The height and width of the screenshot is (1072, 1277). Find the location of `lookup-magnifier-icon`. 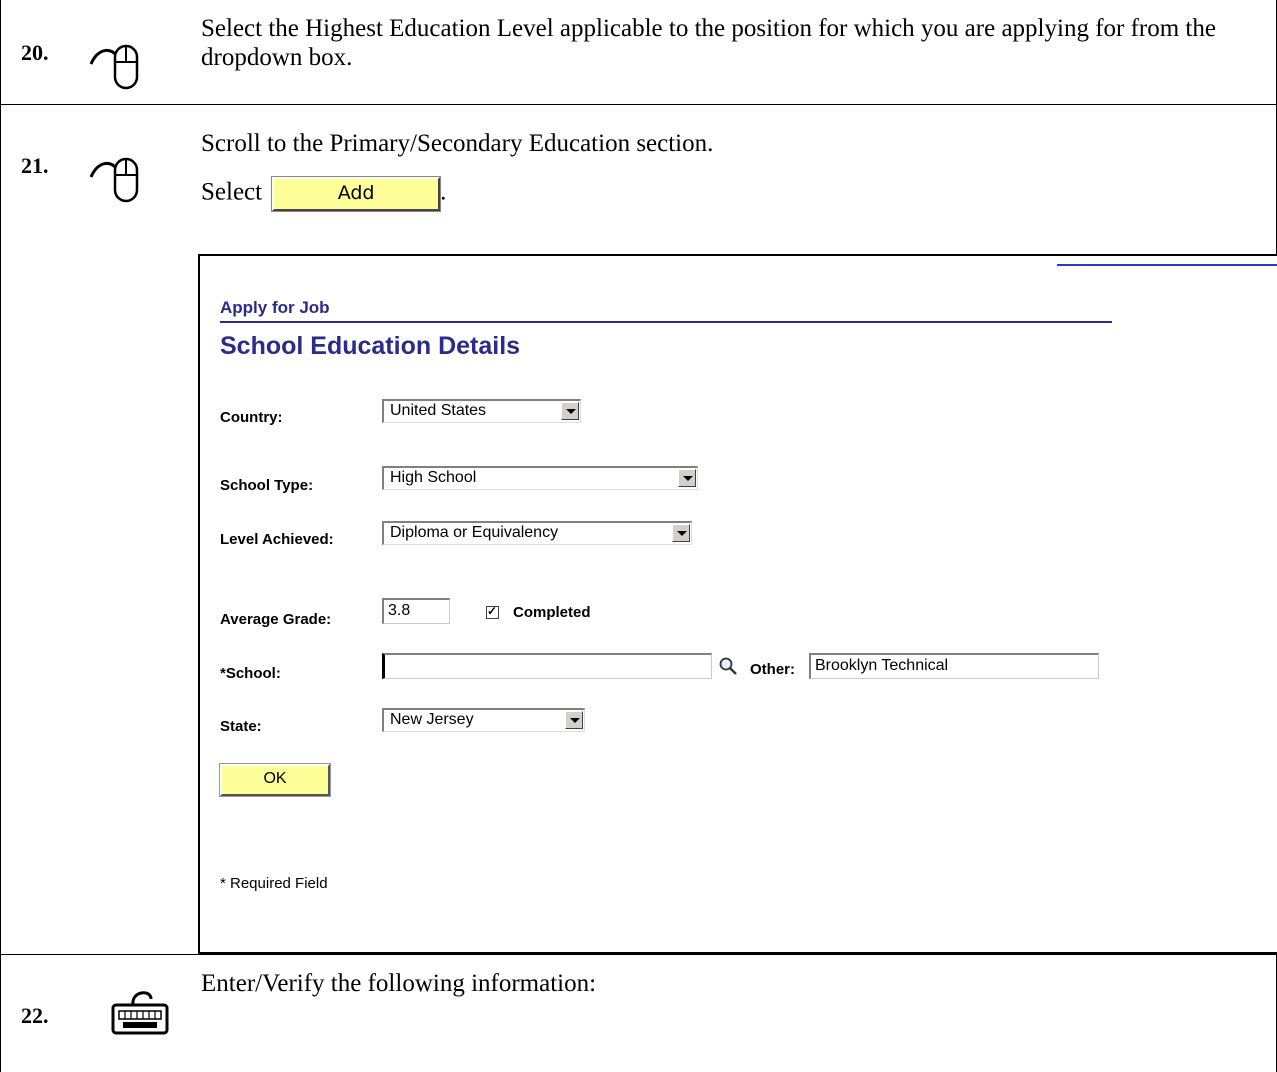

lookup-magnifier-icon is located at coordinates (728, 668).